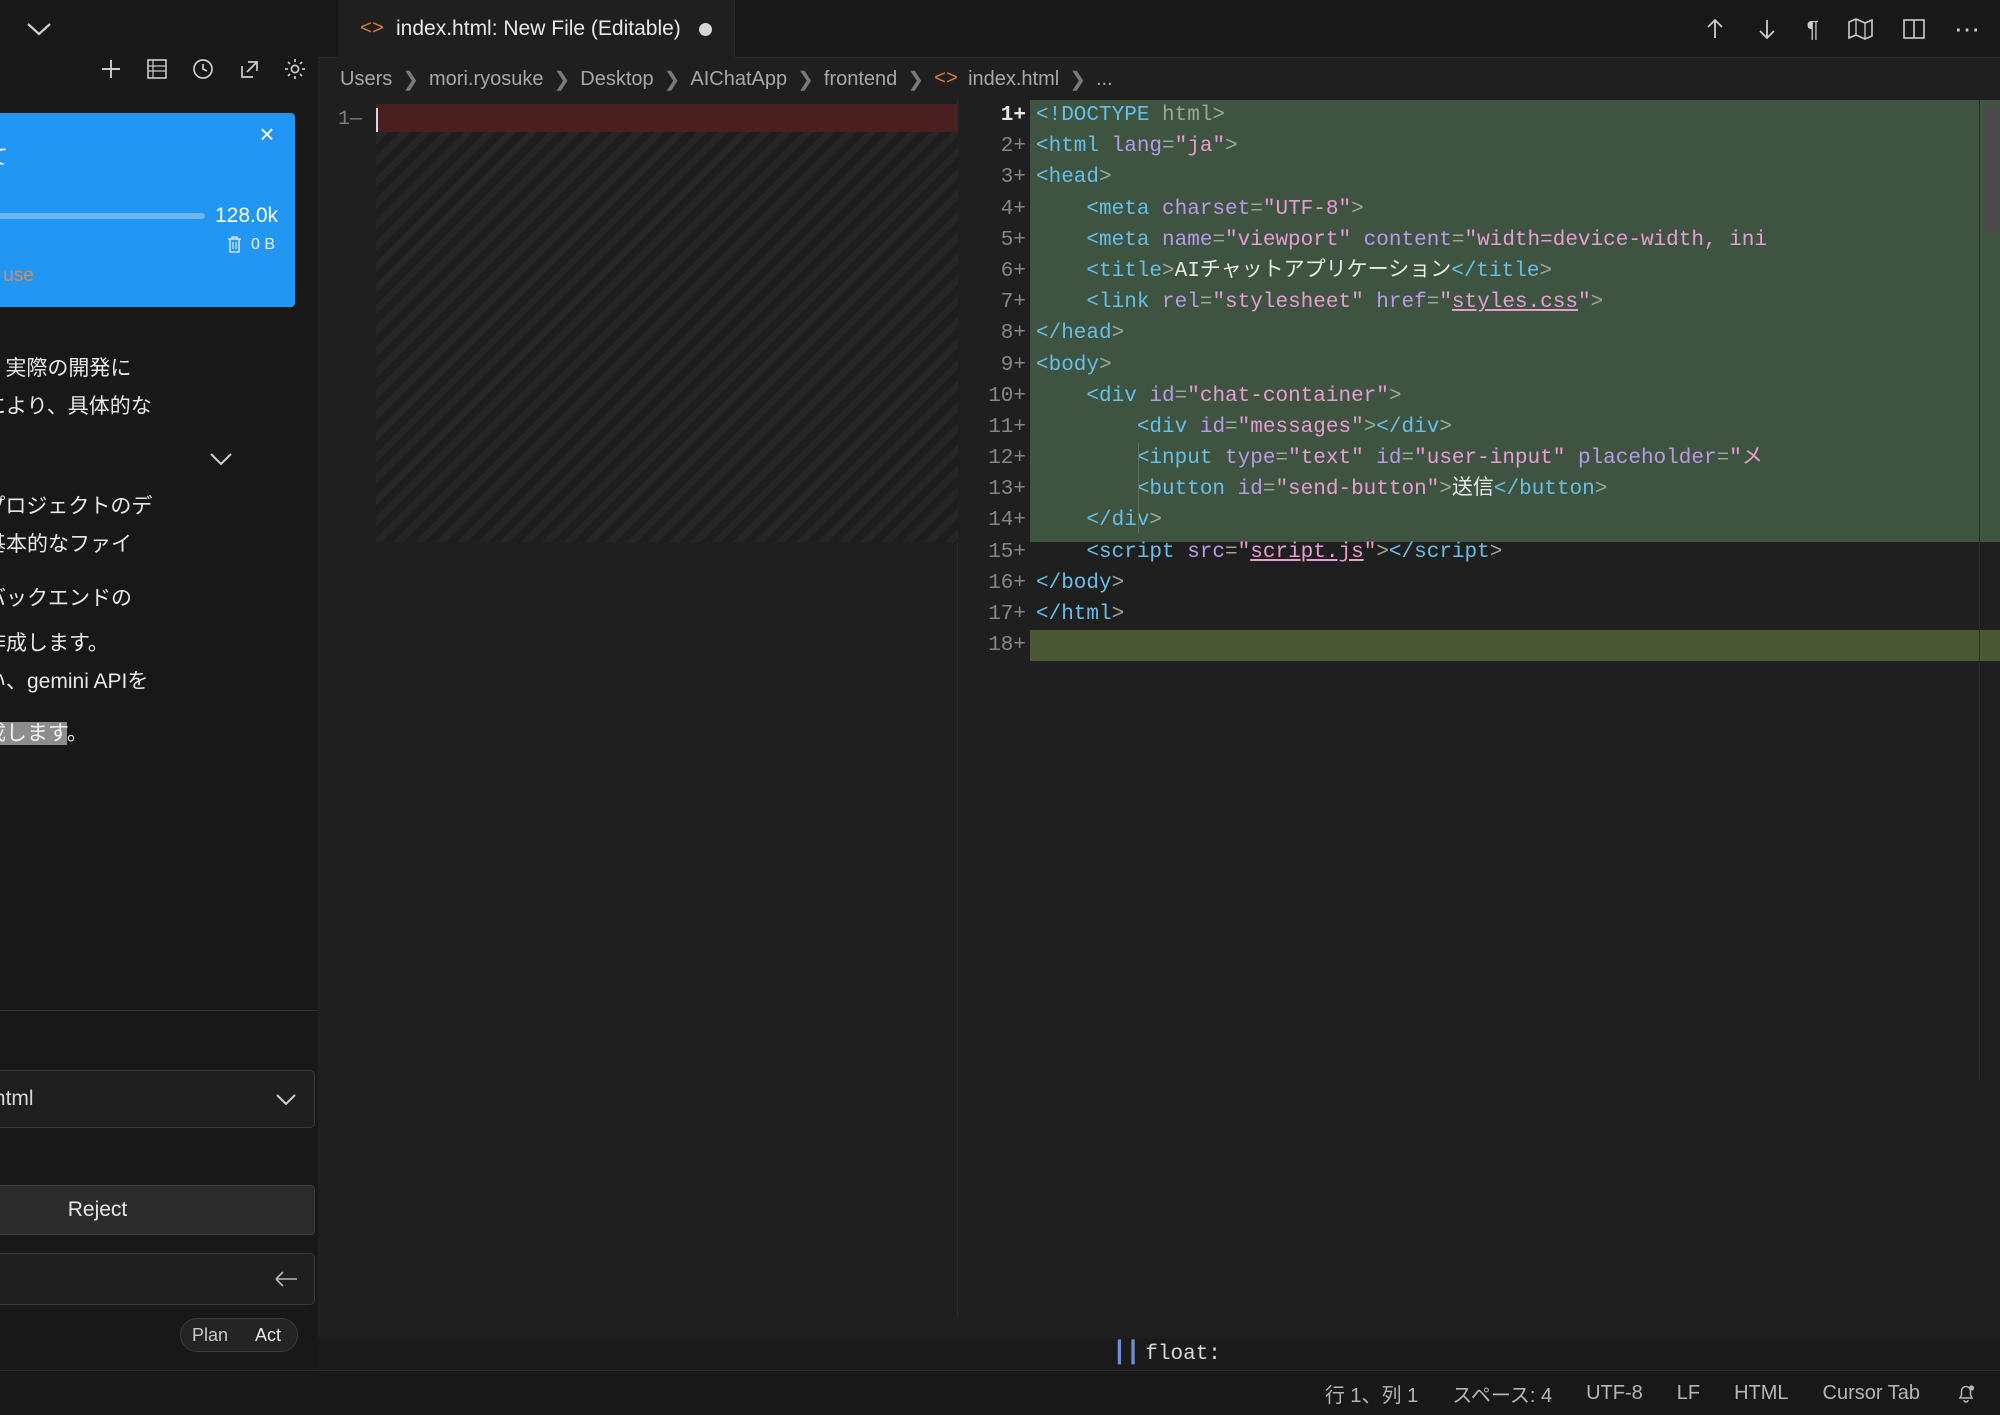 The height and width of the screenshot is (1415, 2000). Describe the element at coordinates (17, 275) in the screenshot. I see `workspace-warning-text: workspace to use` at that location.